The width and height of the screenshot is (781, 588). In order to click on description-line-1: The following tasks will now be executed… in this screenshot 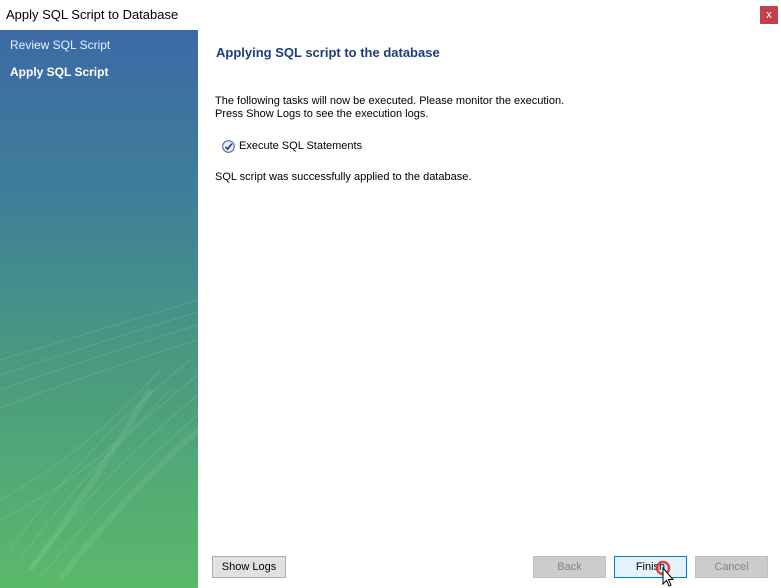, I will do `click(390, 101)`.